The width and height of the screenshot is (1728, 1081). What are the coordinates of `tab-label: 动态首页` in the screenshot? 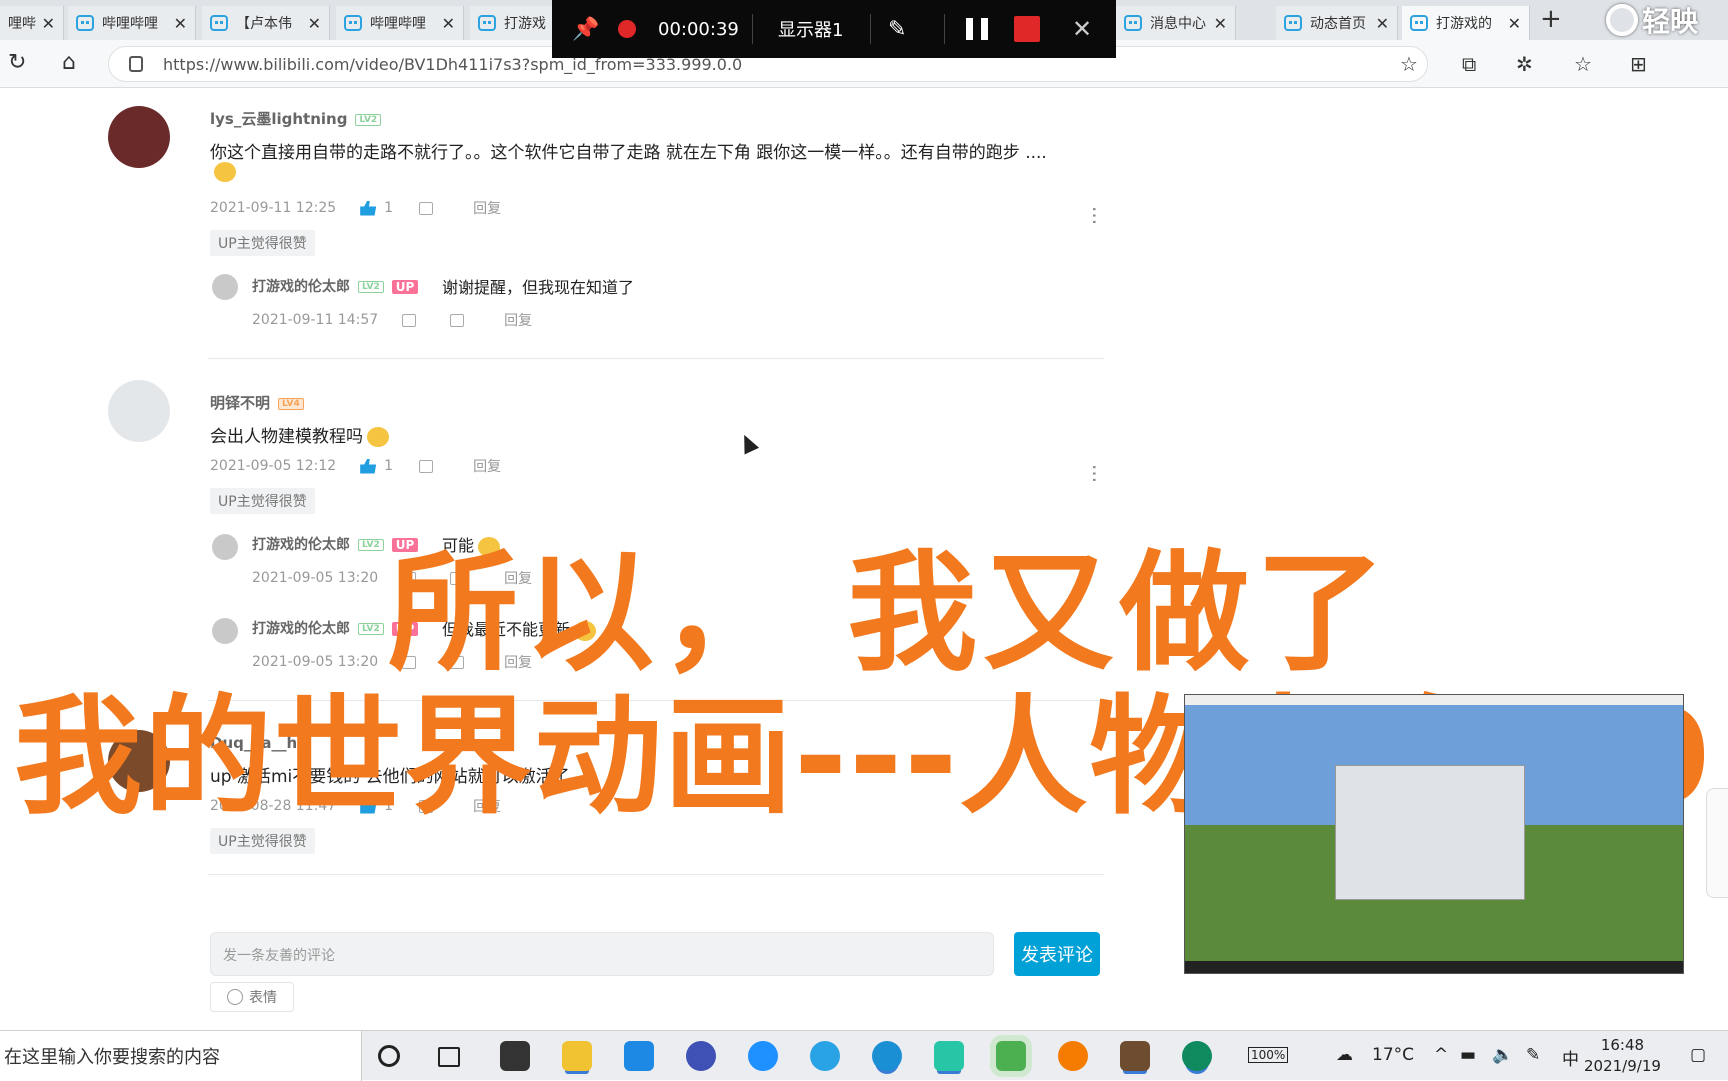 It's located at (1338, 24).